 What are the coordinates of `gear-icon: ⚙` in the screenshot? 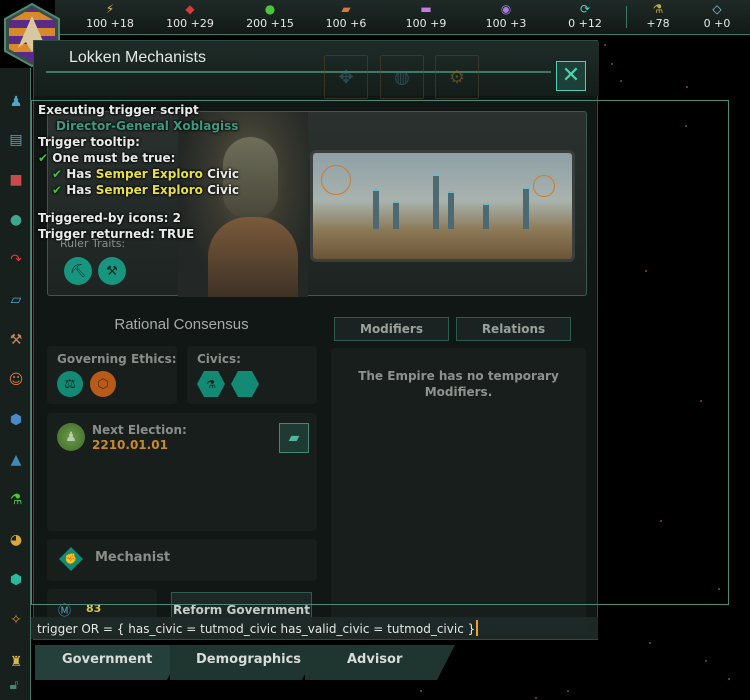 It's located at (457, 77).